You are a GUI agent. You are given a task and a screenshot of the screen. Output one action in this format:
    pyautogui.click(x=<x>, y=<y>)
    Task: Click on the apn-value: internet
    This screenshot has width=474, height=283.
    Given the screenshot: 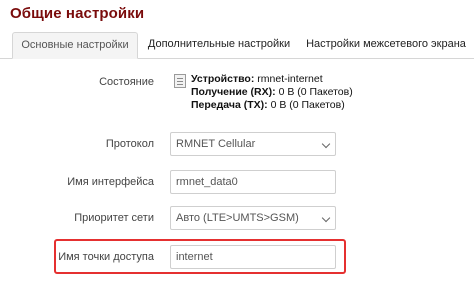 What is the action you would take?
    pyautogui.click(x=194, y=257)
    